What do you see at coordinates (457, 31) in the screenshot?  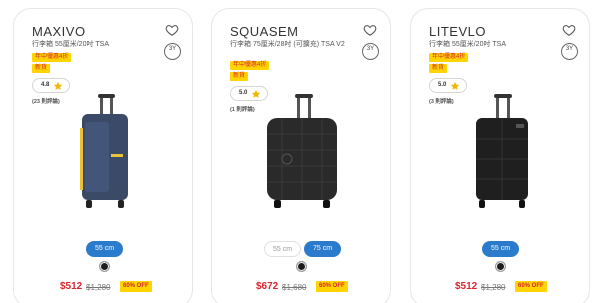 I see `product-name: LITEVLO` at bounding box center [457, 31].